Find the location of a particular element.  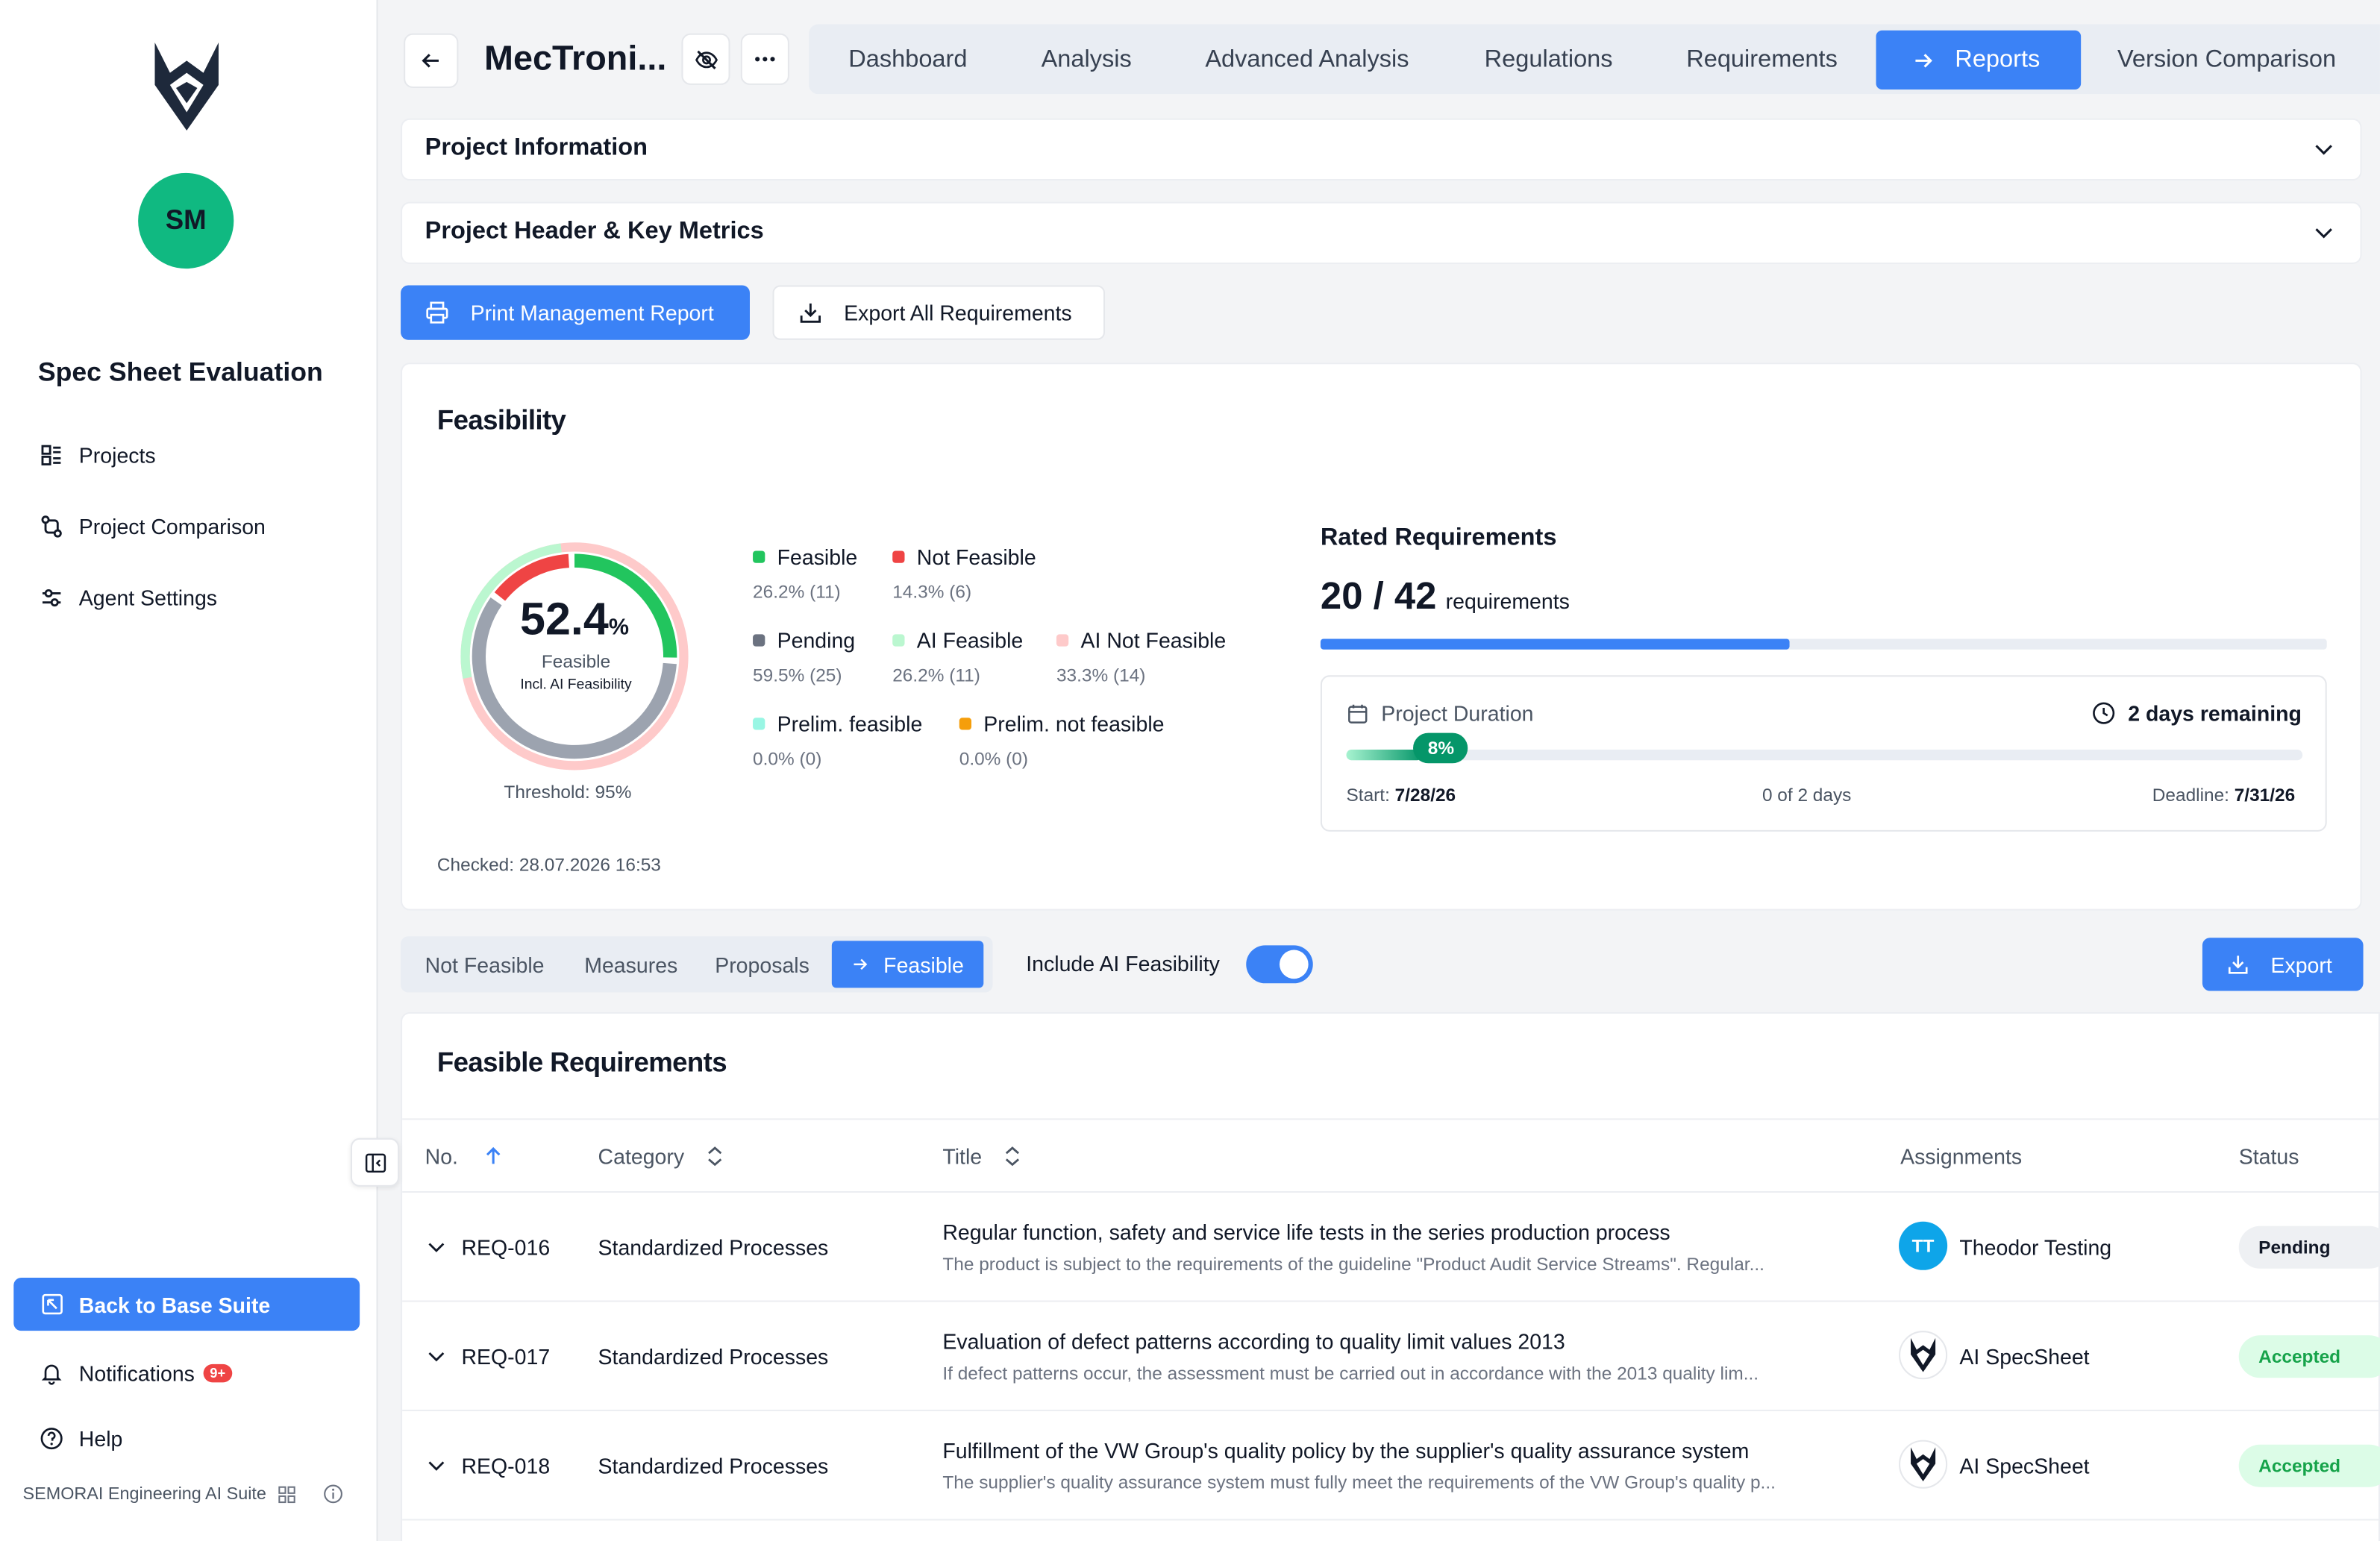

duration-title: Project Duration is located at coordinates (1440, 713).